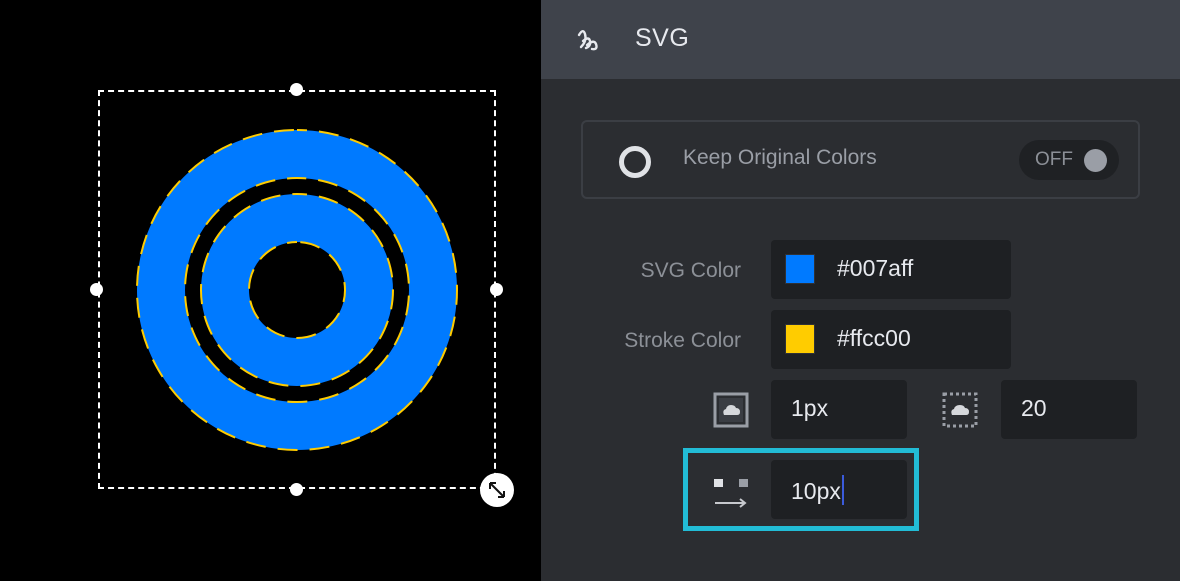  What do you see at coordinates (800, 269) in the screenshot?
I see `svg-color-swatch` at bounding box center [800, 269].